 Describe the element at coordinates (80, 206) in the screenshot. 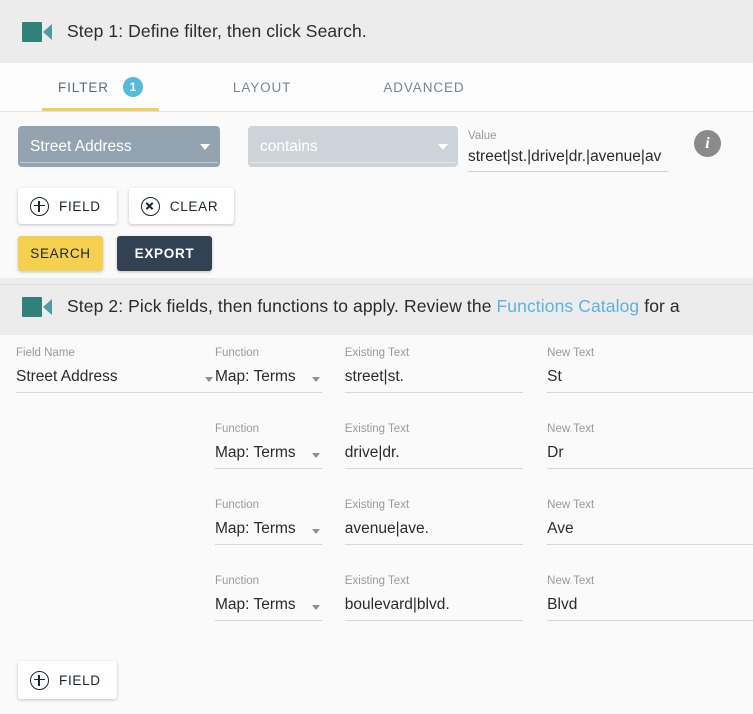

I see `add-field-label: FIELD` at that location.